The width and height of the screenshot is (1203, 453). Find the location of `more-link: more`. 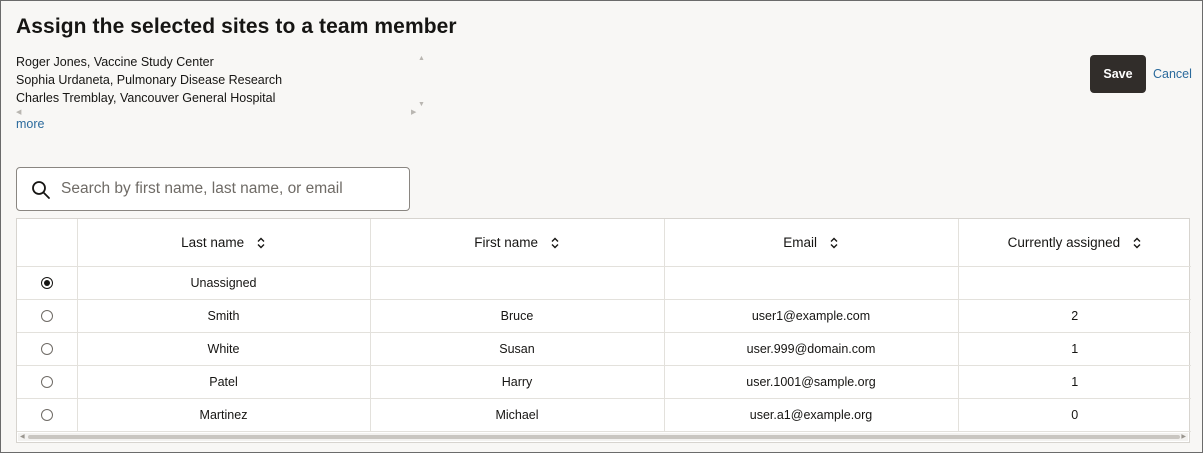

more-link: more is located at coordinates (30, 124).